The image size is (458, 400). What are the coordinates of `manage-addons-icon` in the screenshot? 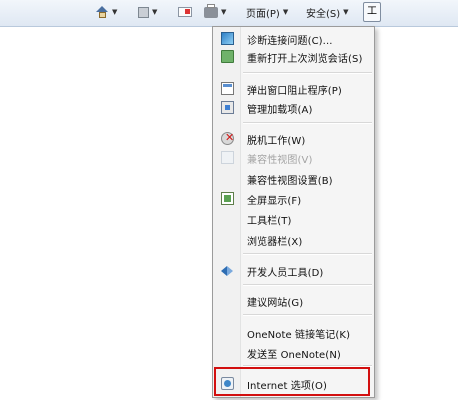 It's located at (227, 107).